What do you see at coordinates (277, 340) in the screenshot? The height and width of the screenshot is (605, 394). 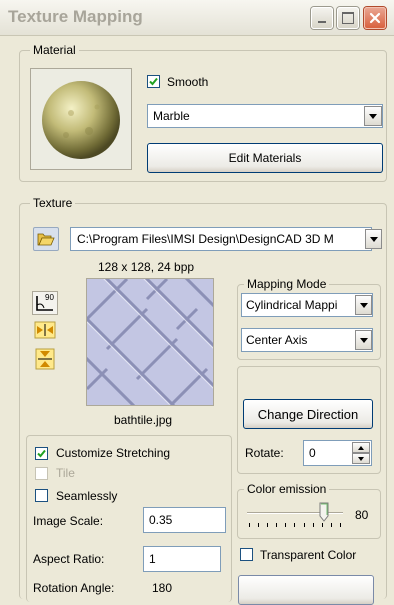 I see `axis-value: Center Axis` at bounding box center [277, 340].